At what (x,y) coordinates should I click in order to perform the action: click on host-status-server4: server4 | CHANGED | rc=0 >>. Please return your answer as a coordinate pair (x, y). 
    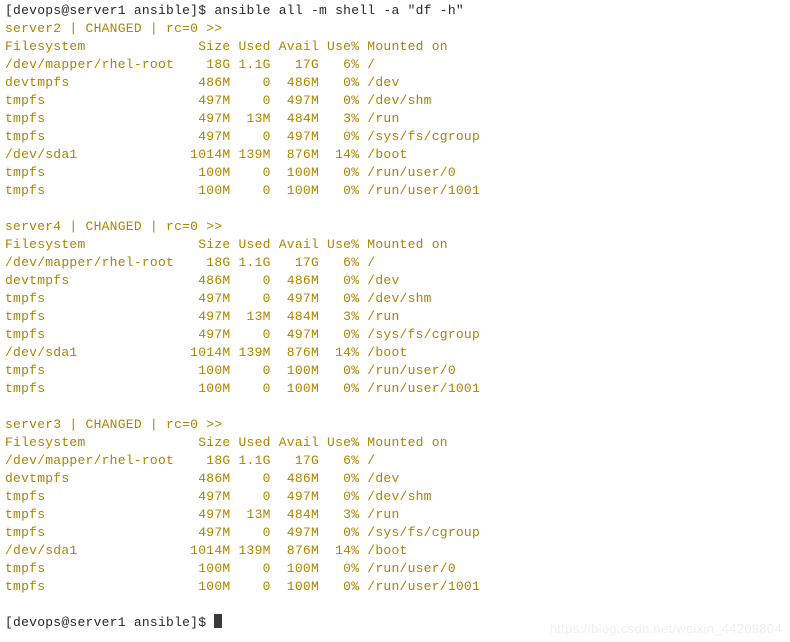
    Looking at the image, I should click on (114, 226).